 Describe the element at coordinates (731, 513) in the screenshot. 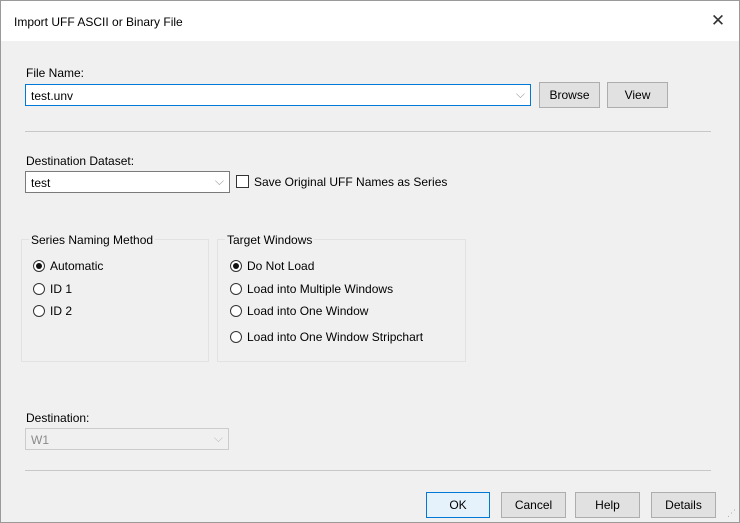

I see `resize-grip-icon: ⋰` at that location.